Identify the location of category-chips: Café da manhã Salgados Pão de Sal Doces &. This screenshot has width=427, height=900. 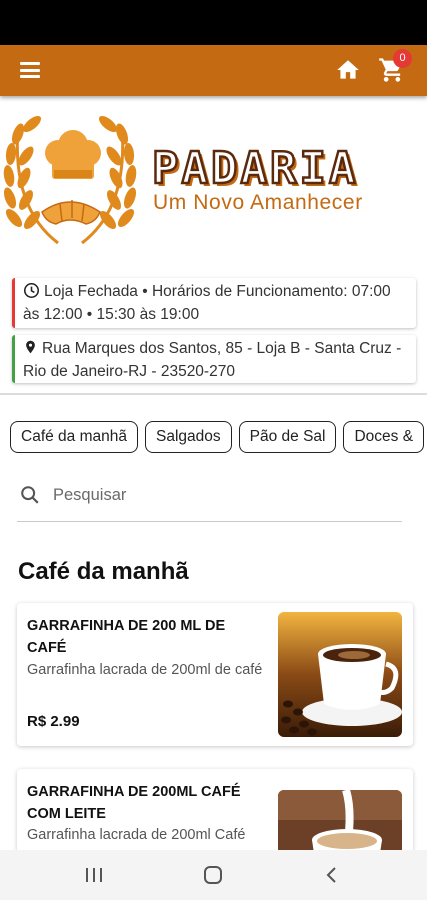
(218, 438).